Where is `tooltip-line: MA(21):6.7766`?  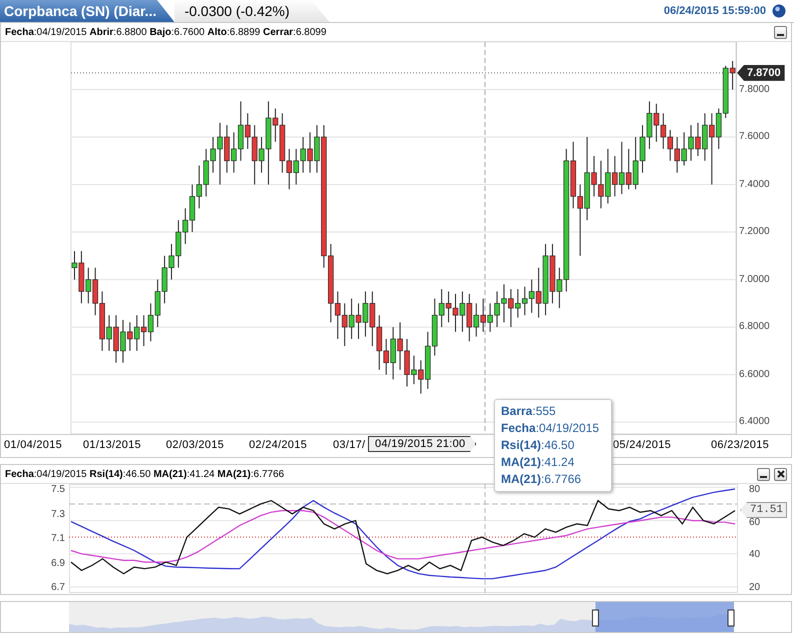
tooltip-line: MA(21):6.7766 is located at coordinates (541, 479).